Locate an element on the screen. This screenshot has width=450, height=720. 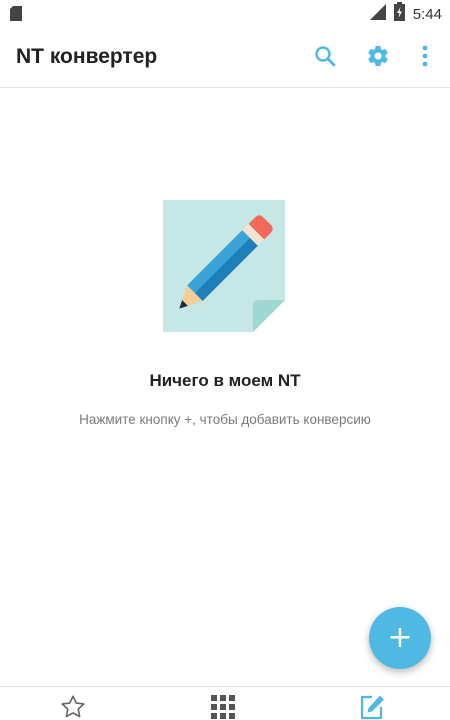
grid-icon is located at coordinates (223, 706).